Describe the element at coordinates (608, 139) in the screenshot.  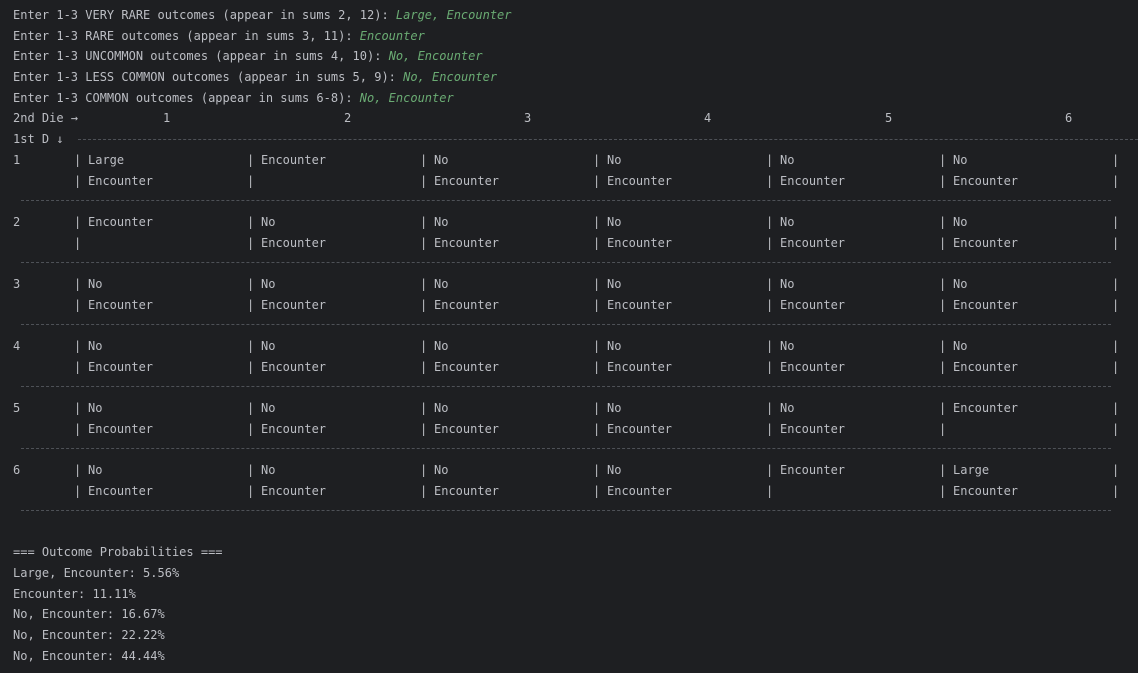
I see `header-divider` at that location.